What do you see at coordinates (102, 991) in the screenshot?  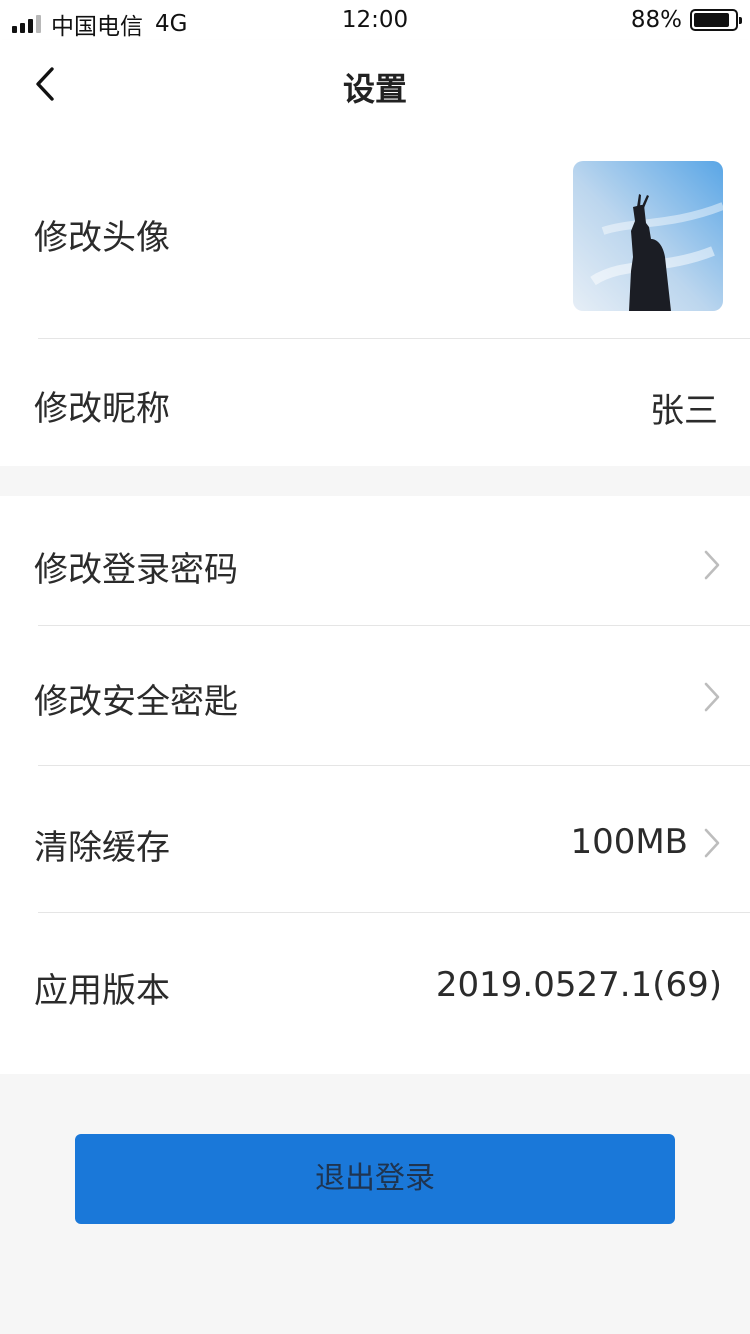 I see `app-version-label: 应用版本` at bounding box center [102, 991].